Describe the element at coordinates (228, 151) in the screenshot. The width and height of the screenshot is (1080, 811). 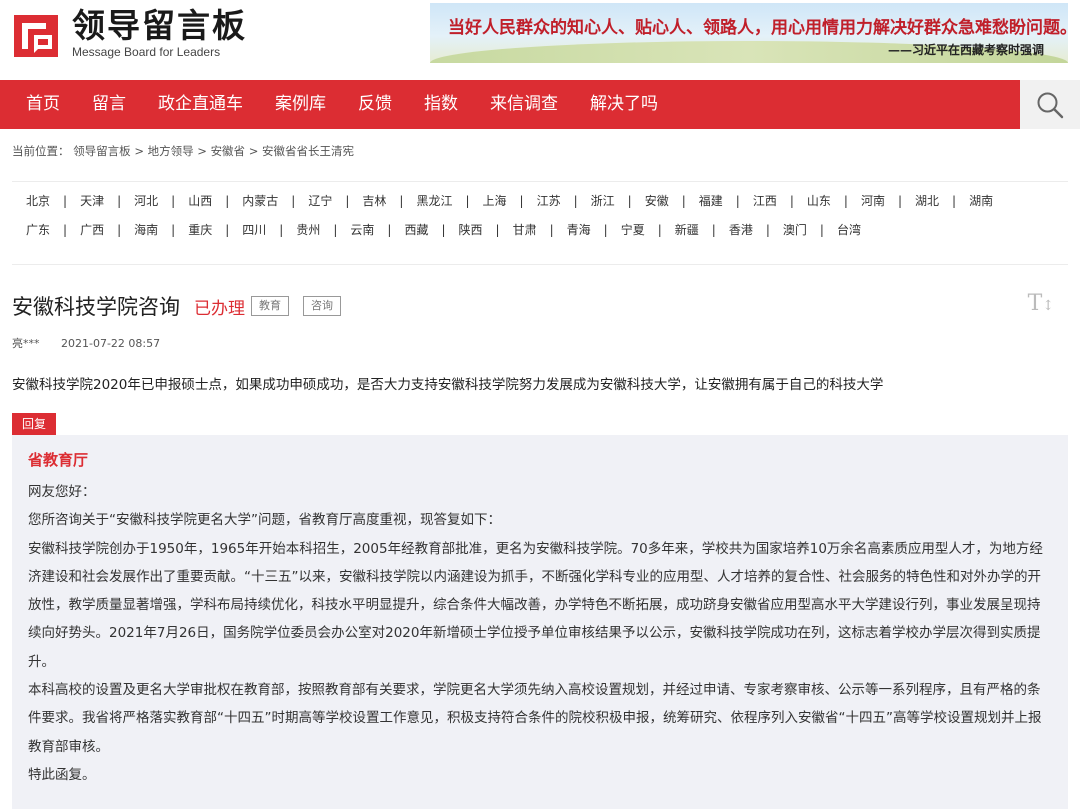
I see `breadcrumb-link: 安徽省` at that location.